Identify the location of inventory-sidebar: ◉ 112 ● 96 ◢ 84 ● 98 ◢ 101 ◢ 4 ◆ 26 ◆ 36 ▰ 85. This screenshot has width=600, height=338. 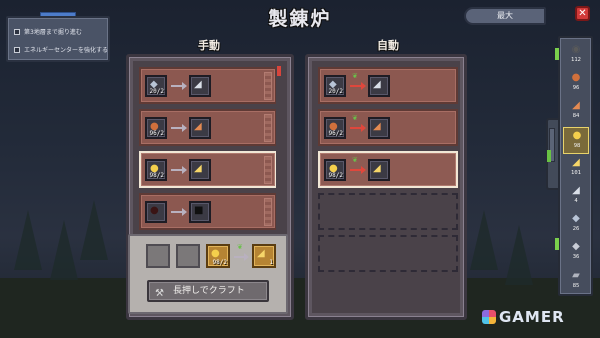
(575, 166).